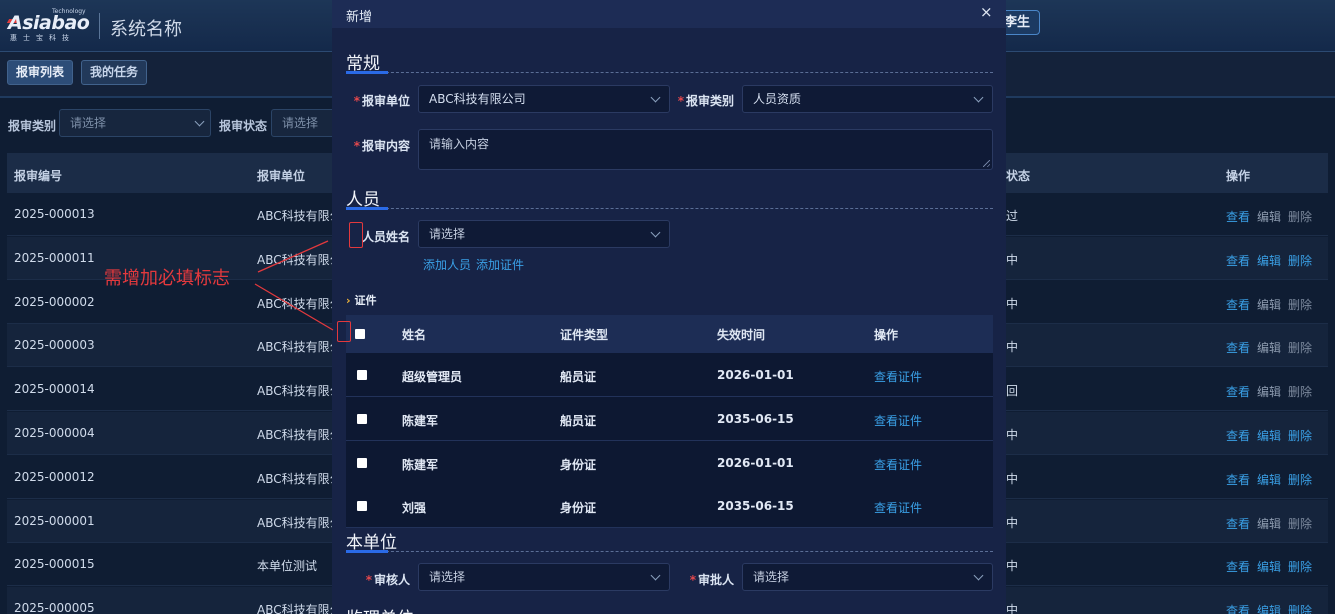 The width and height of the screenshot is (1335, 614). Describe the element at coordinates (867, 99) in the screenshot. I see `type-select: 人员资质` at that location.